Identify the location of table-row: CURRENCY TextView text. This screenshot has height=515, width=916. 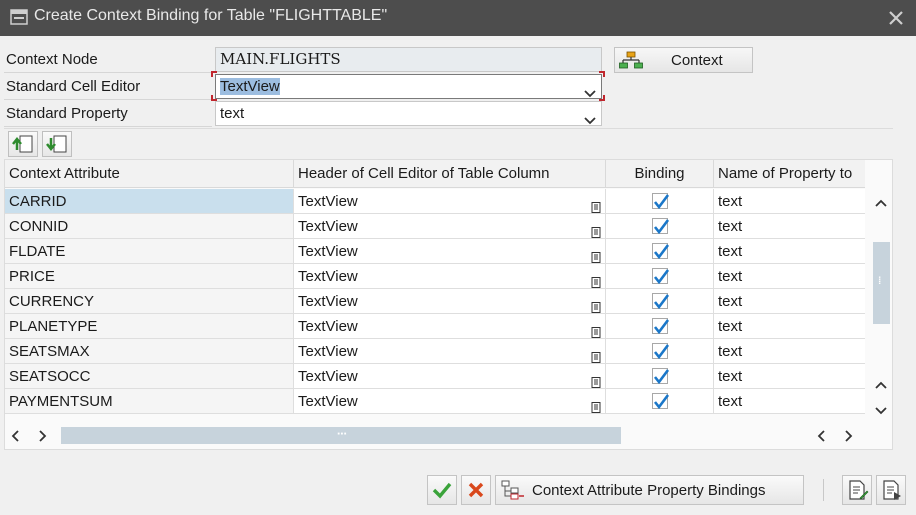
(435, 301).